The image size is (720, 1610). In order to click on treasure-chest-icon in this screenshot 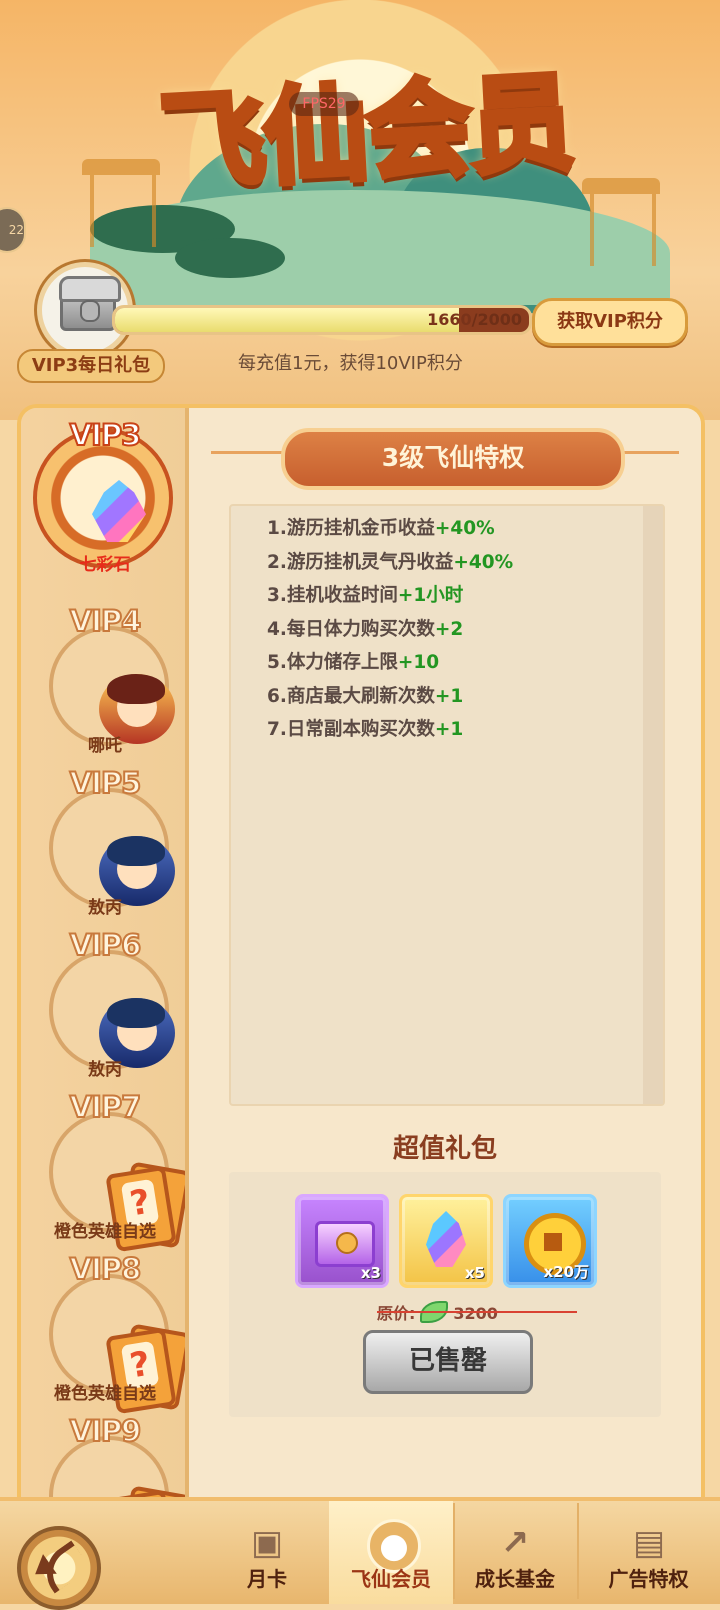, I will do `click(345, 1244)`.